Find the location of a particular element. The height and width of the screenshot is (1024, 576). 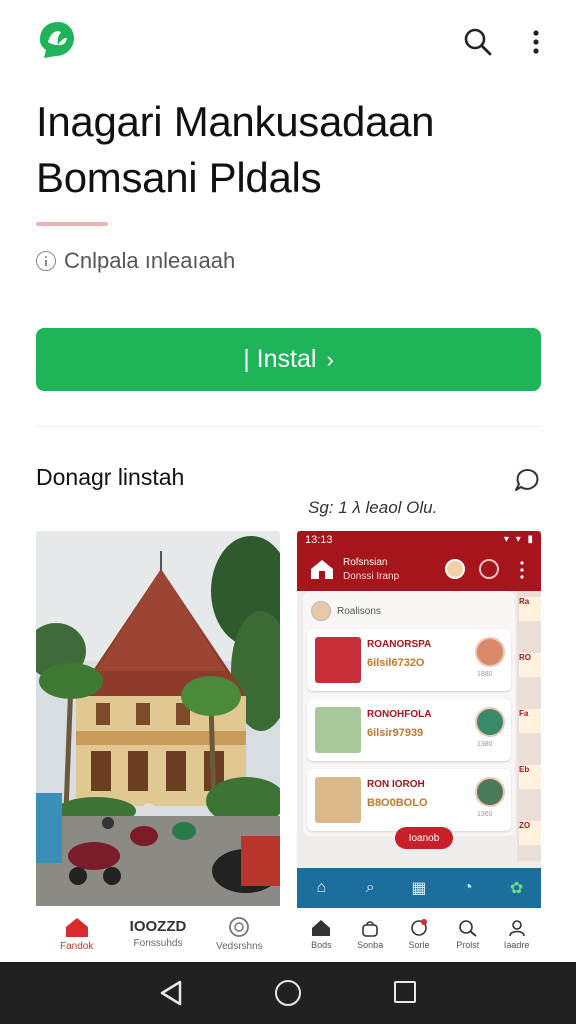

list-item: RON IOROH B8O0BOLO 1360 is located at coordinates (409, 800).